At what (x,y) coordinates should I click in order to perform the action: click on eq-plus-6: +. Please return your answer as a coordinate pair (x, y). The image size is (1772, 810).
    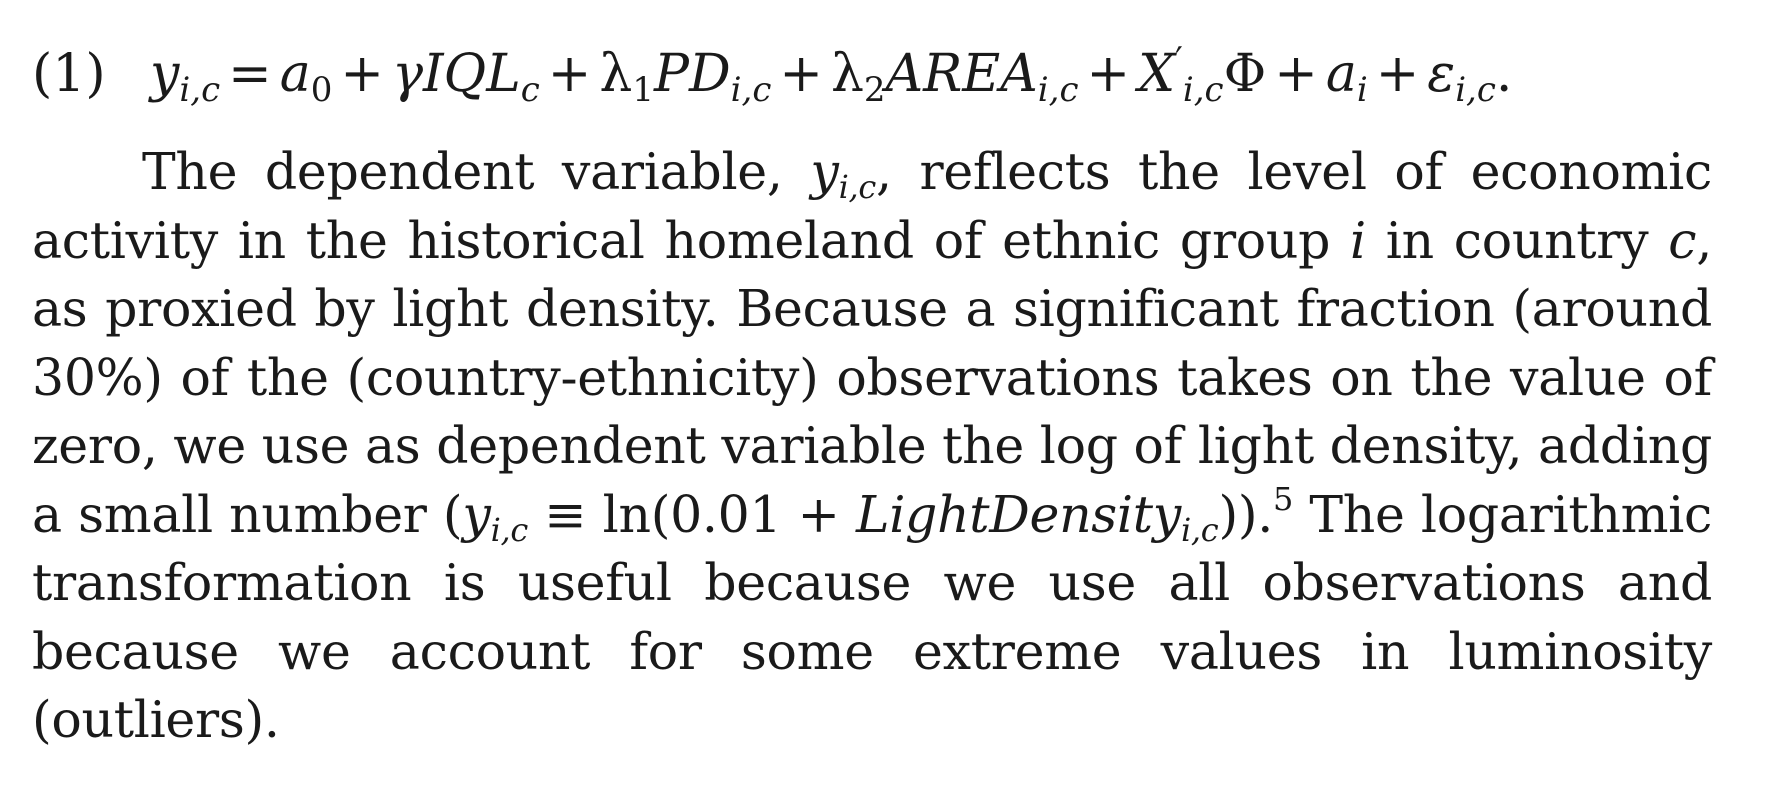
    Looking at the image, I should click on (1397, 74).